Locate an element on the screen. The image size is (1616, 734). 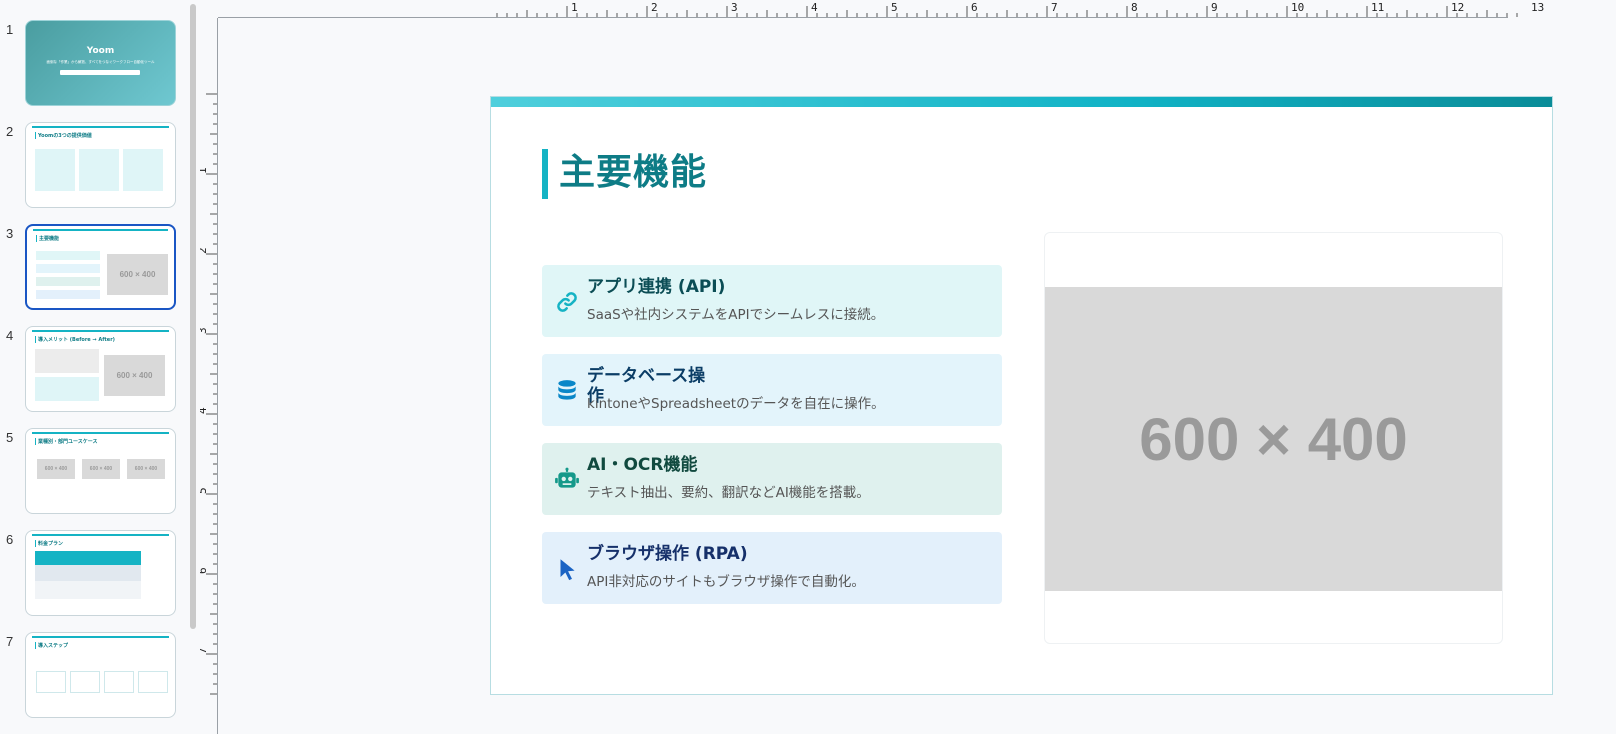
thumbnail-number: 5 is located at coordinates (10, 437).